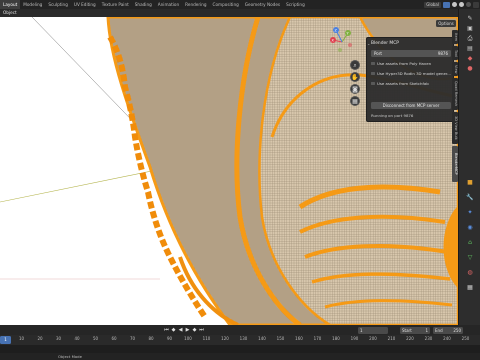 The width and height of the screenshot is (480, 360). What do you see at coordinates (470, 59) in the screenshot?
I see `scene-icon: ◆` at bounding box center [470, 59].